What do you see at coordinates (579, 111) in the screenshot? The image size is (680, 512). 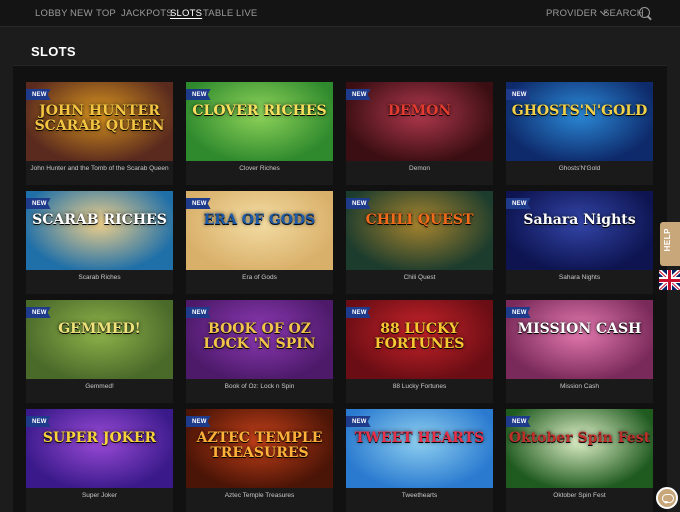 I see `game-logo: GHOSTS'N'GOLD` at bounding box center [579, 111].